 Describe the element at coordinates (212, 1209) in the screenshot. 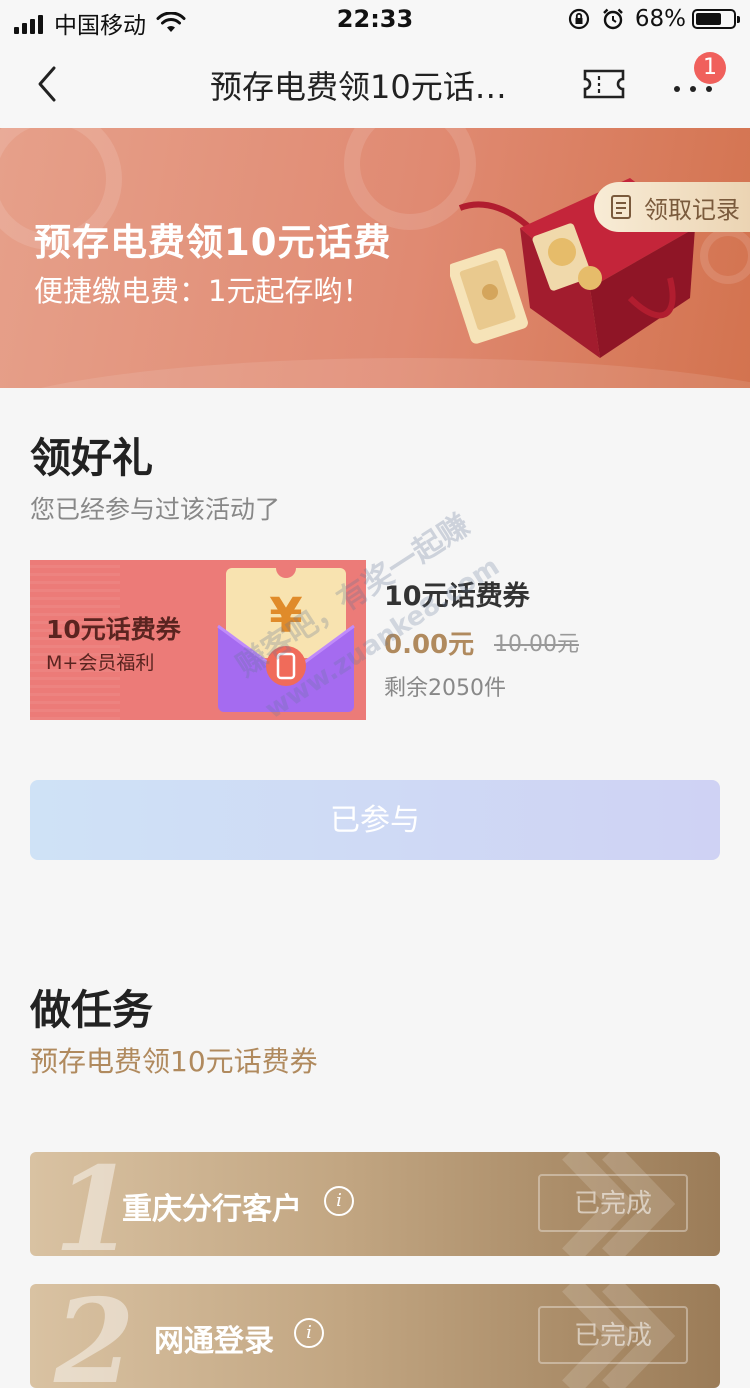

I see `task-label: 重庆分行客户` at that location.